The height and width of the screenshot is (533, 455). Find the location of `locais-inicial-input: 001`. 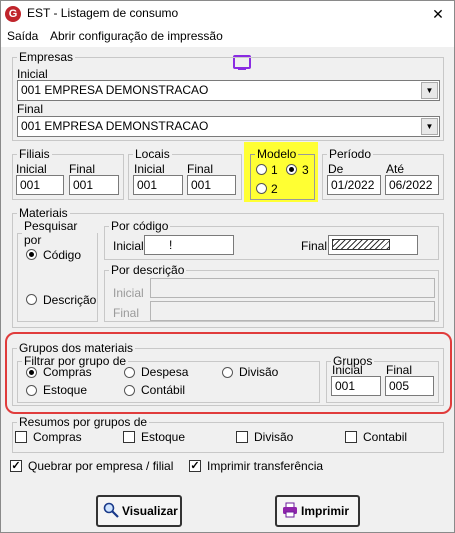

locais-inicial-input: 001 is located at coordinates (158, 185).